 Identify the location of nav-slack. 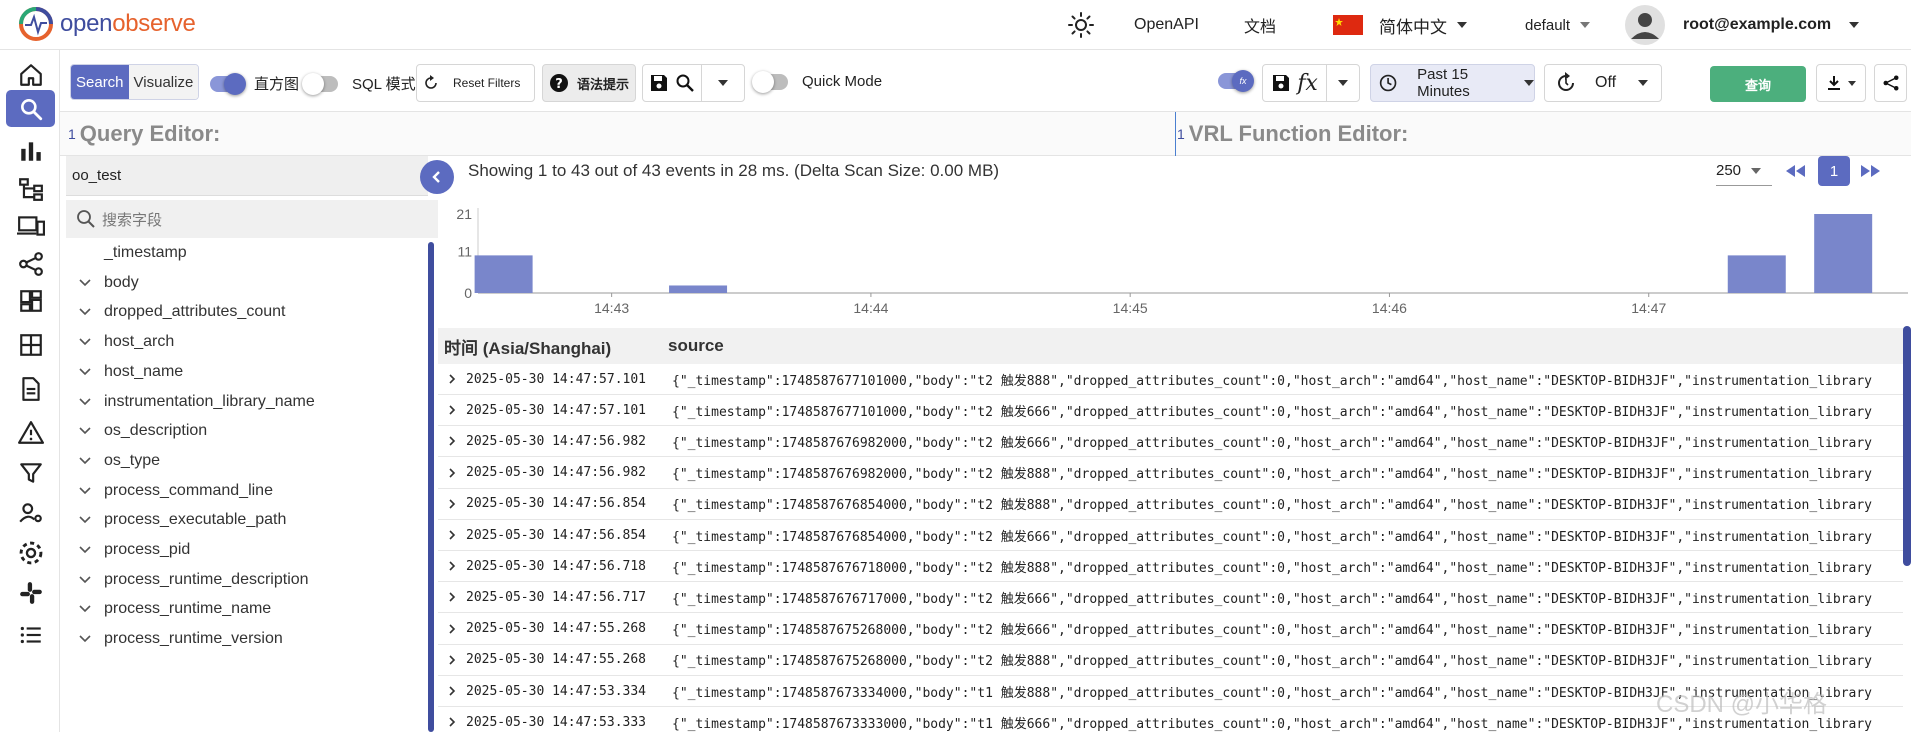
(30, 592).